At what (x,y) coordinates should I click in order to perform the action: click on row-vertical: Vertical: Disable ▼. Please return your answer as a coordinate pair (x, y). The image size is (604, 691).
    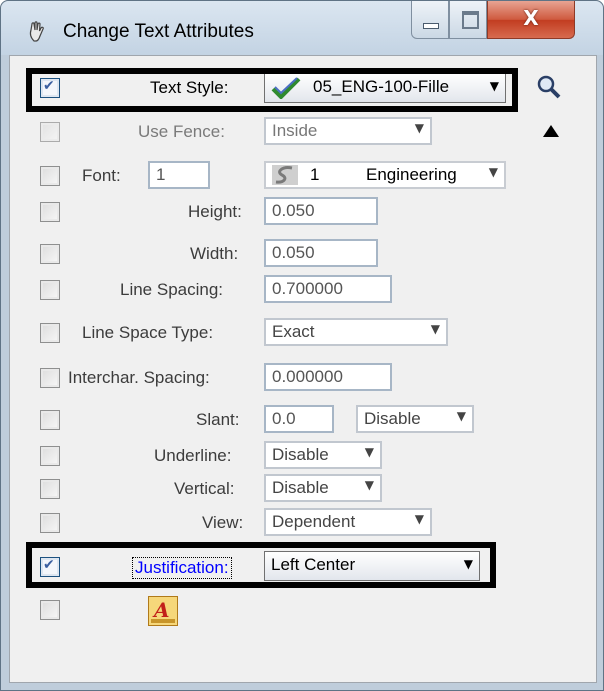
    Looking at the image, I should click on (304, 488).